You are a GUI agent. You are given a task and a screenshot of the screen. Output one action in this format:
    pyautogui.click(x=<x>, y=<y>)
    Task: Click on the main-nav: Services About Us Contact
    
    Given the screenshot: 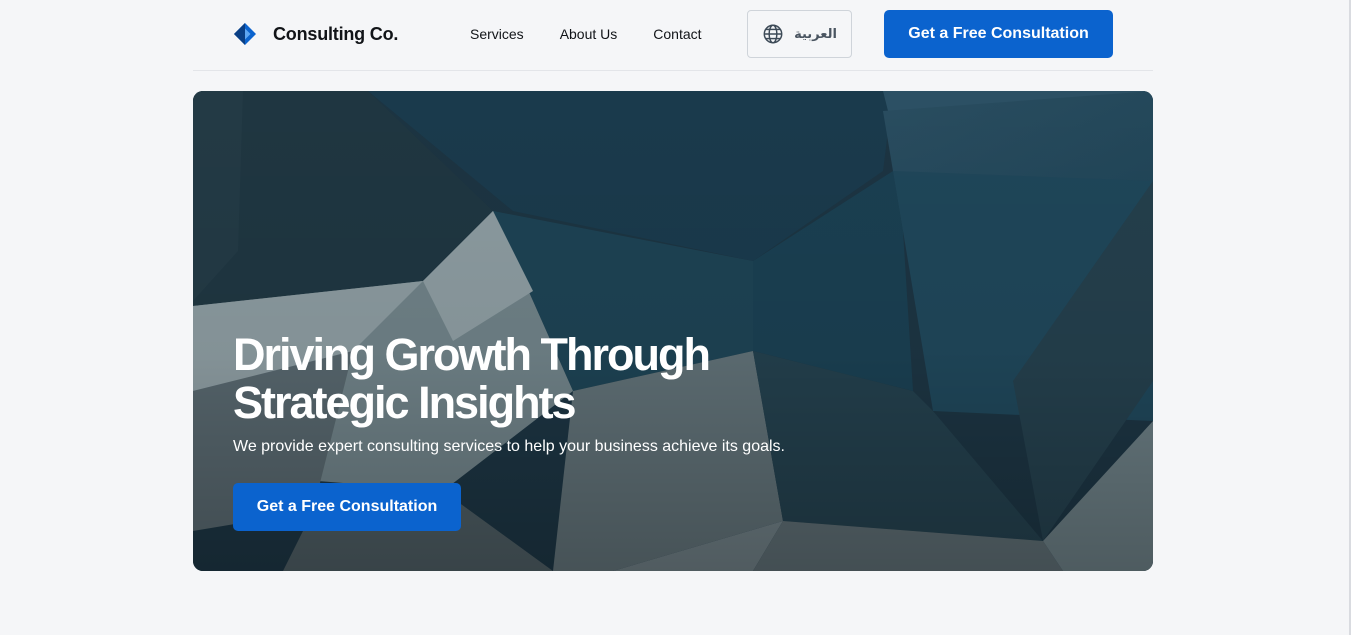 What is the action you would take?
    pyautogui.click(x=586, y=34)
    